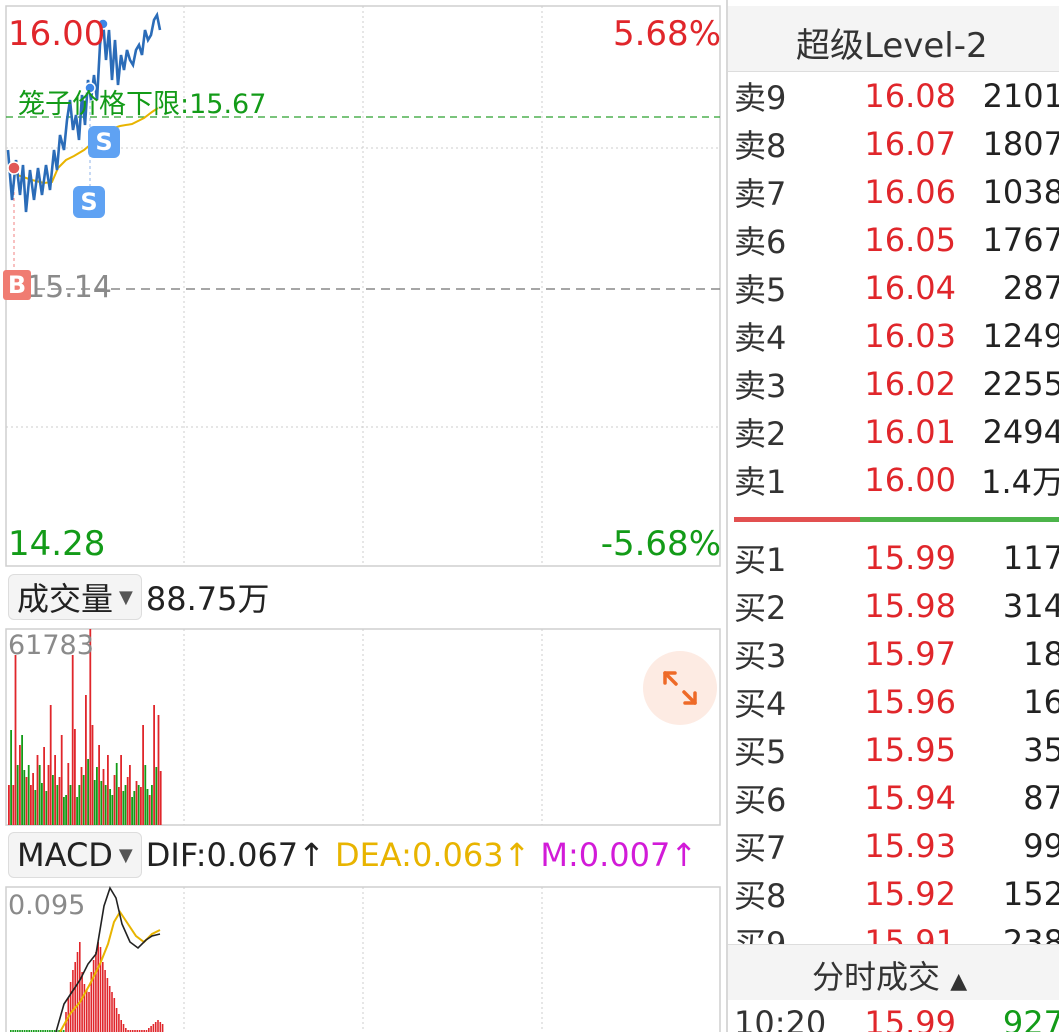  I want to click on ask-price: 16.03, so click(910, 336).